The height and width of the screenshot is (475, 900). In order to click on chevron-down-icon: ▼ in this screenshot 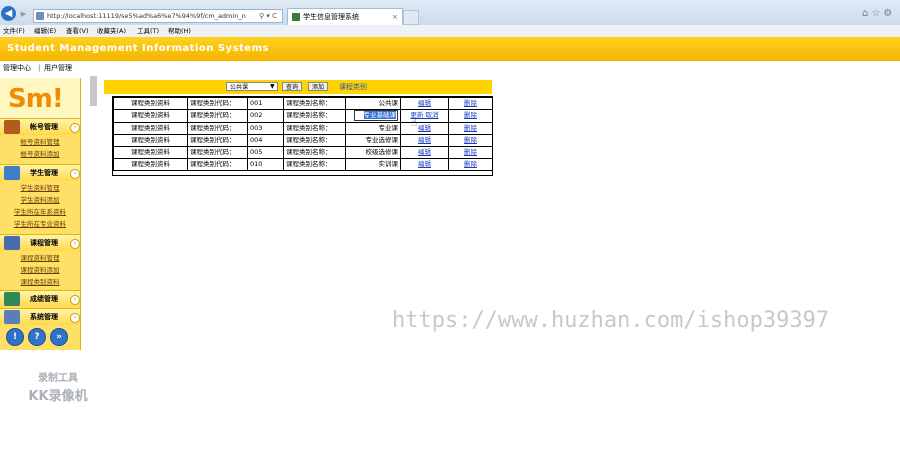, I will do `click(273, 86)`.